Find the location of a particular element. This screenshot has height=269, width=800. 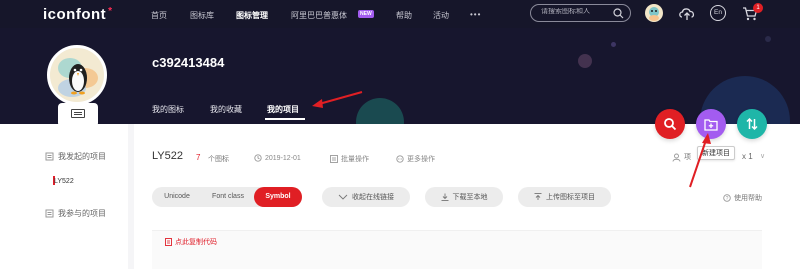

new-project-tooltip: 新建项目 is located at coordinates (716, 153).